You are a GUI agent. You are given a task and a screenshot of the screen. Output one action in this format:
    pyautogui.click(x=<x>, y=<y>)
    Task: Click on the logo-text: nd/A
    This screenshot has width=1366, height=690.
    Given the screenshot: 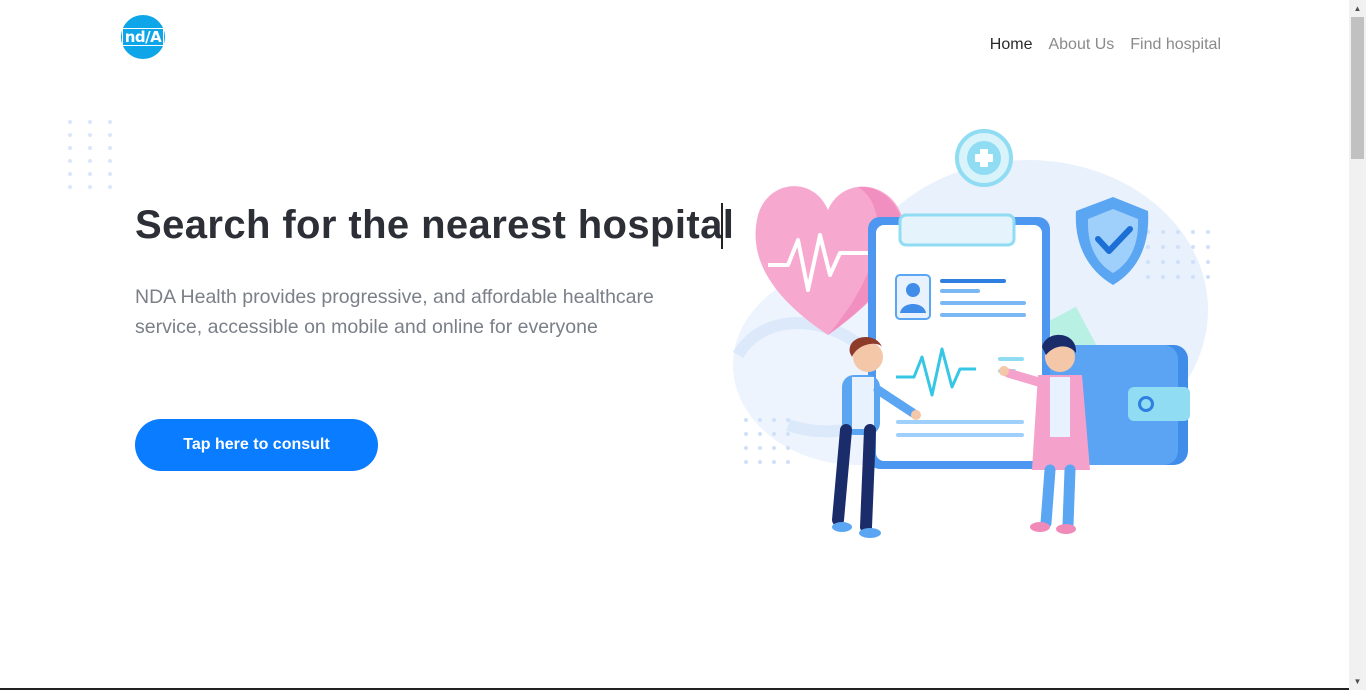 What is the action you would take?
    pyautogui.click(x=143, y=37)
    